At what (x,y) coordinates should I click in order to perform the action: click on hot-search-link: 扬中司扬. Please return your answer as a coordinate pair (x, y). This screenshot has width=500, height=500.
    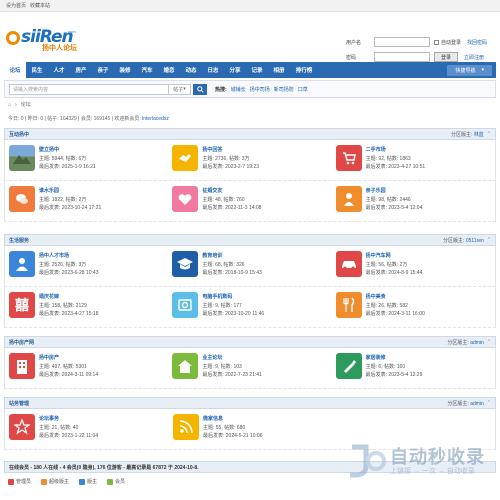
    Looking at the image, I should click on (260, 89).